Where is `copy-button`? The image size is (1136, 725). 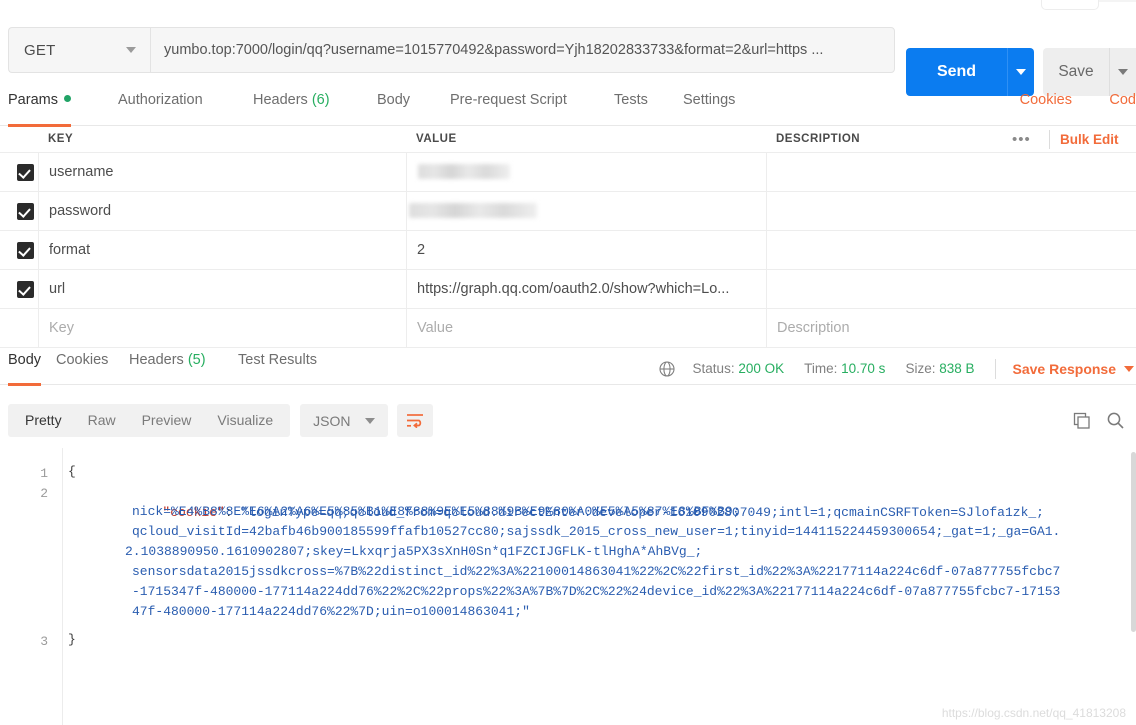
copy-button is located at coordinates (1081, 420).